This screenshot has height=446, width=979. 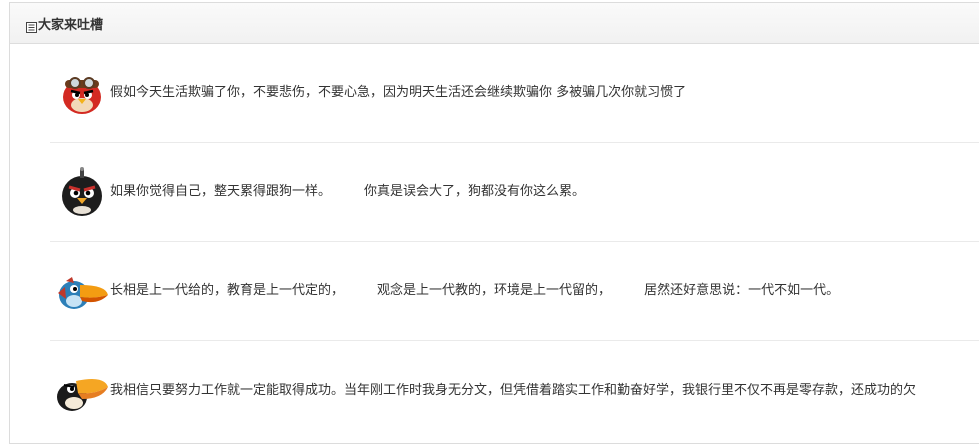 What do you see at coordinates (82, 93) in the screenshot?
I see `red-angry-bird-aviator-icon` at bounding box center [82, 93].